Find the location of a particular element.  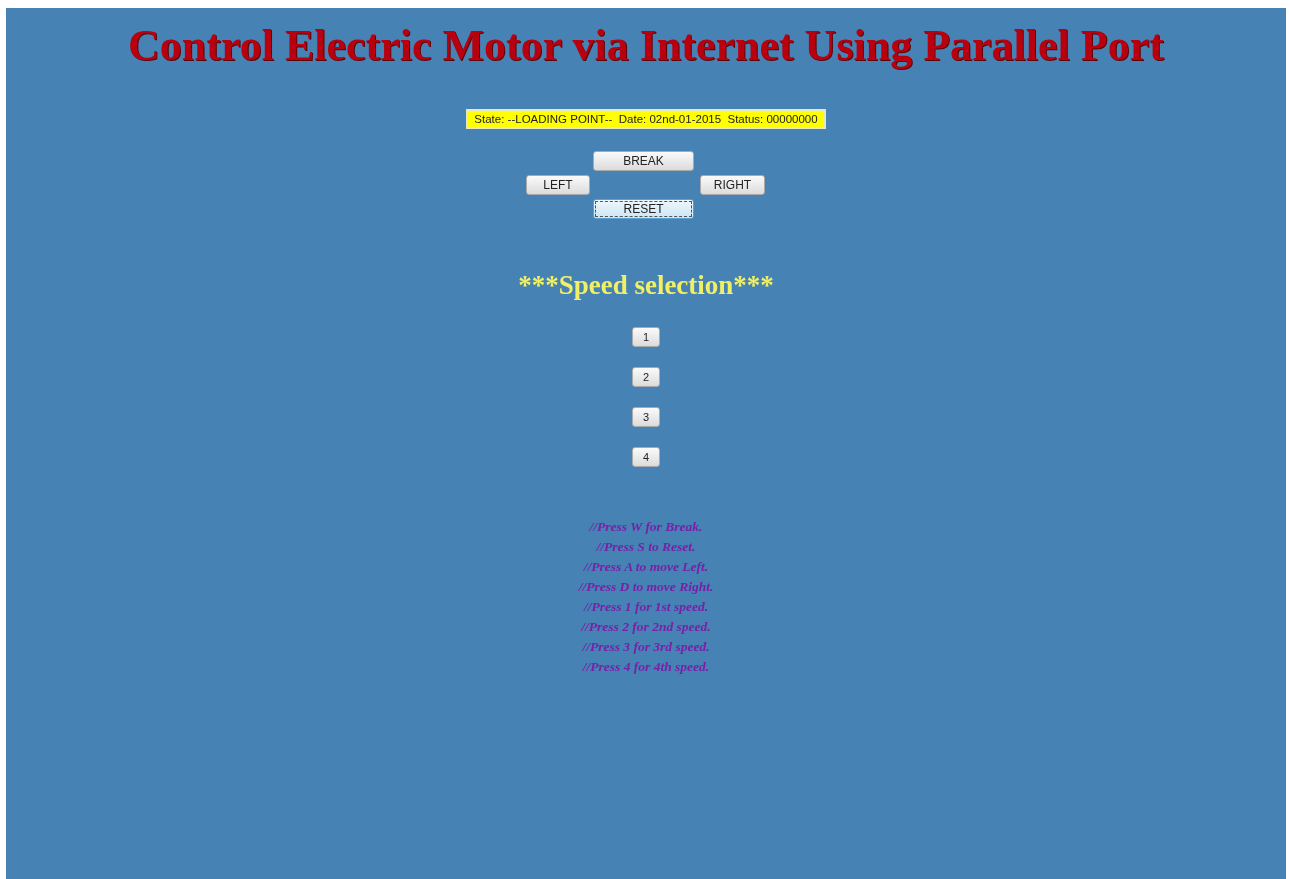

reset-button: RESET is located at coordinates (643, 209).